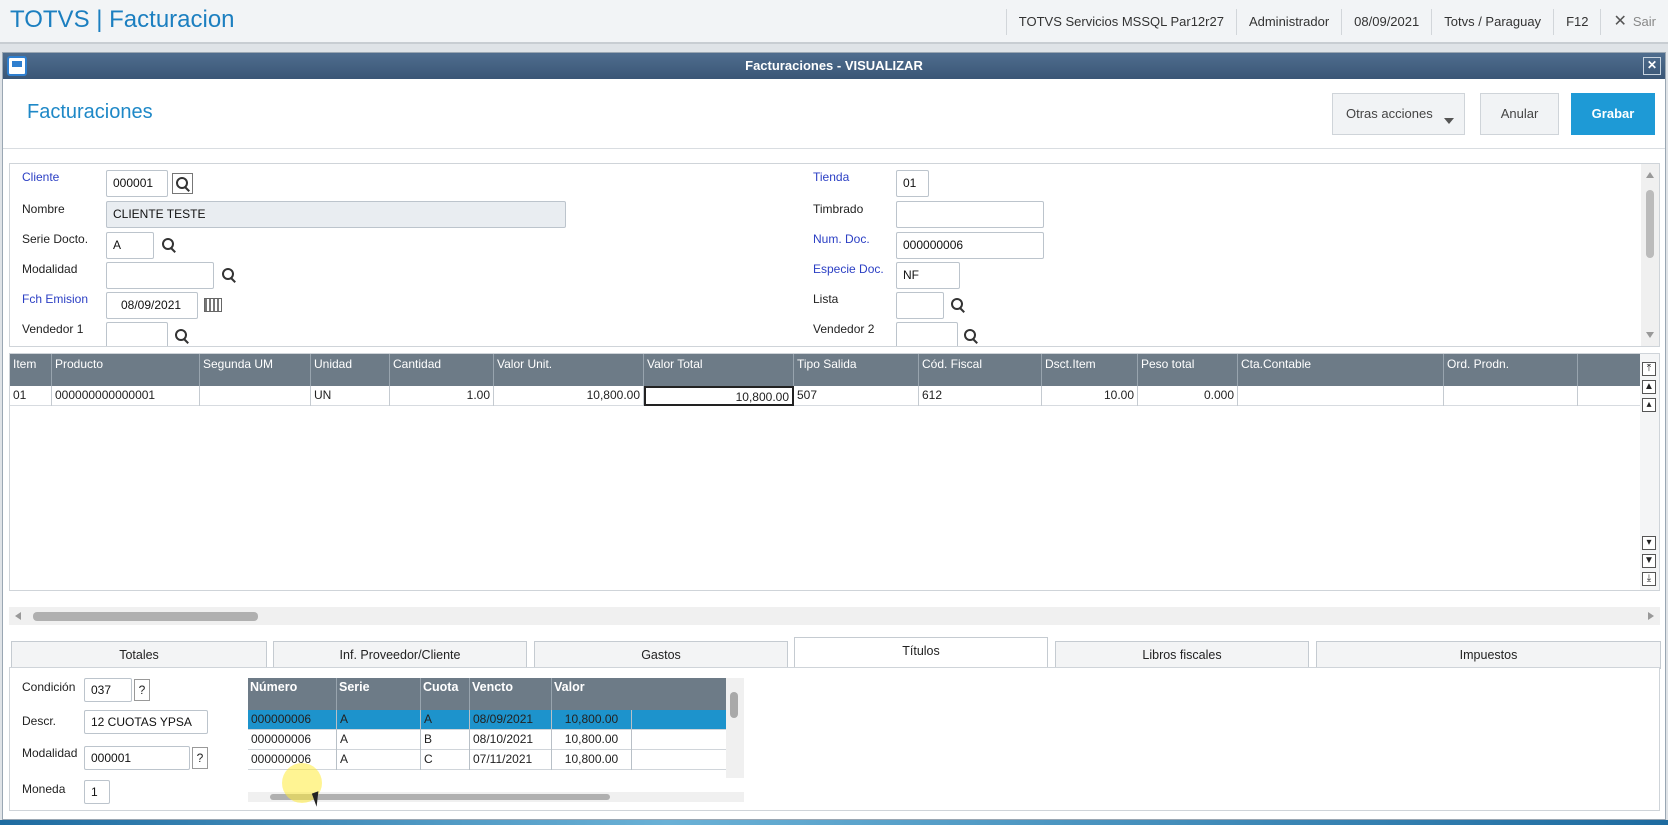 The image size is (1668, 825). I want to click on col-header: Valor, so click(639, 694).